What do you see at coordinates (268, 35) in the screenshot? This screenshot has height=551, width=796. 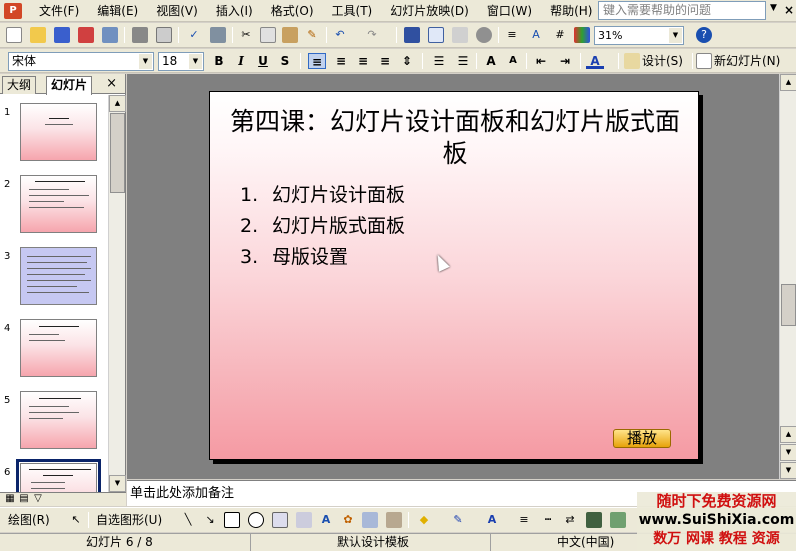 I see `copy-icon` at bounding box center [268, 35].